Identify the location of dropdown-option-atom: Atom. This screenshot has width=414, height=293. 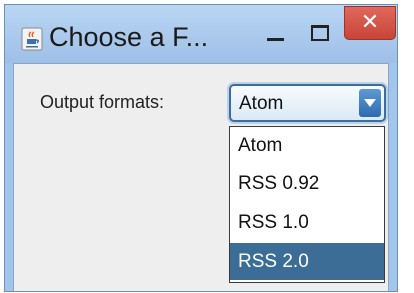
(307, 145).